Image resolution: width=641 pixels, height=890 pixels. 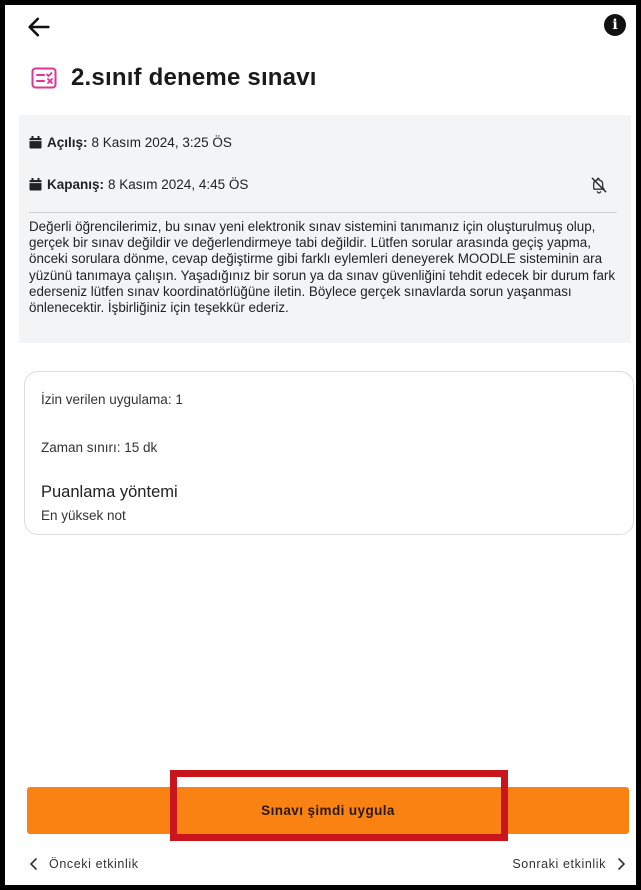 I want to click on previous-activity-label: Önceki etkinlik, so click(x=94, y=864).